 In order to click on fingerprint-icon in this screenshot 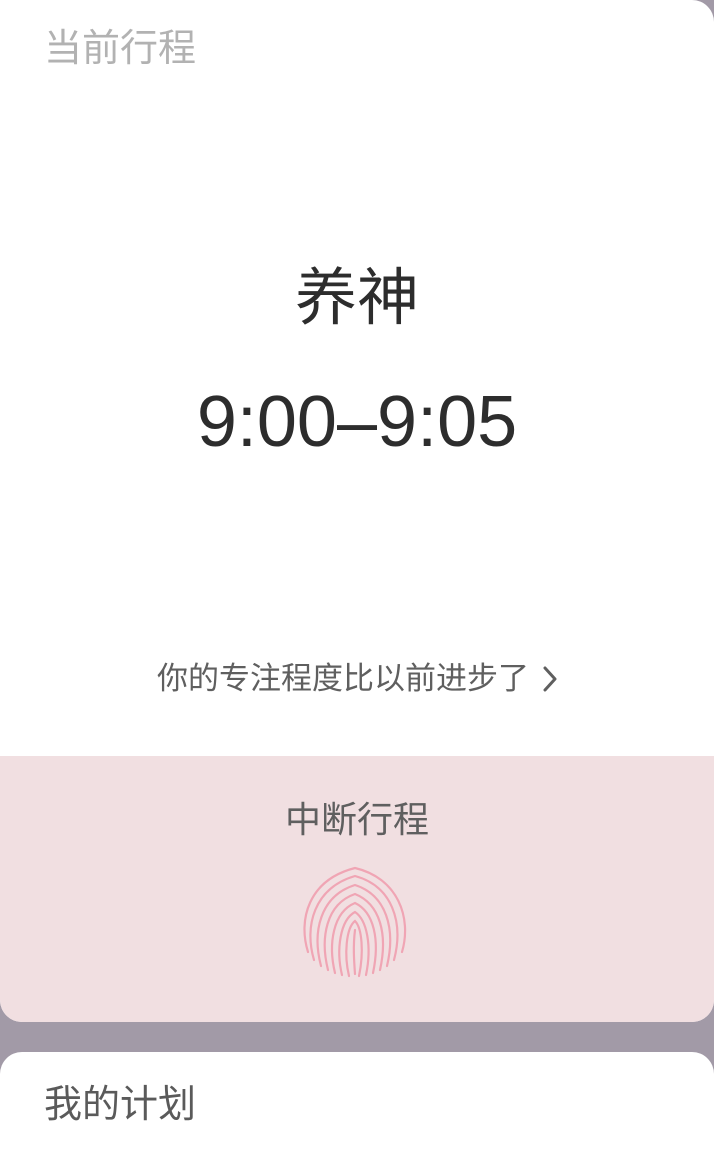, I will do `click(355, 921)`.